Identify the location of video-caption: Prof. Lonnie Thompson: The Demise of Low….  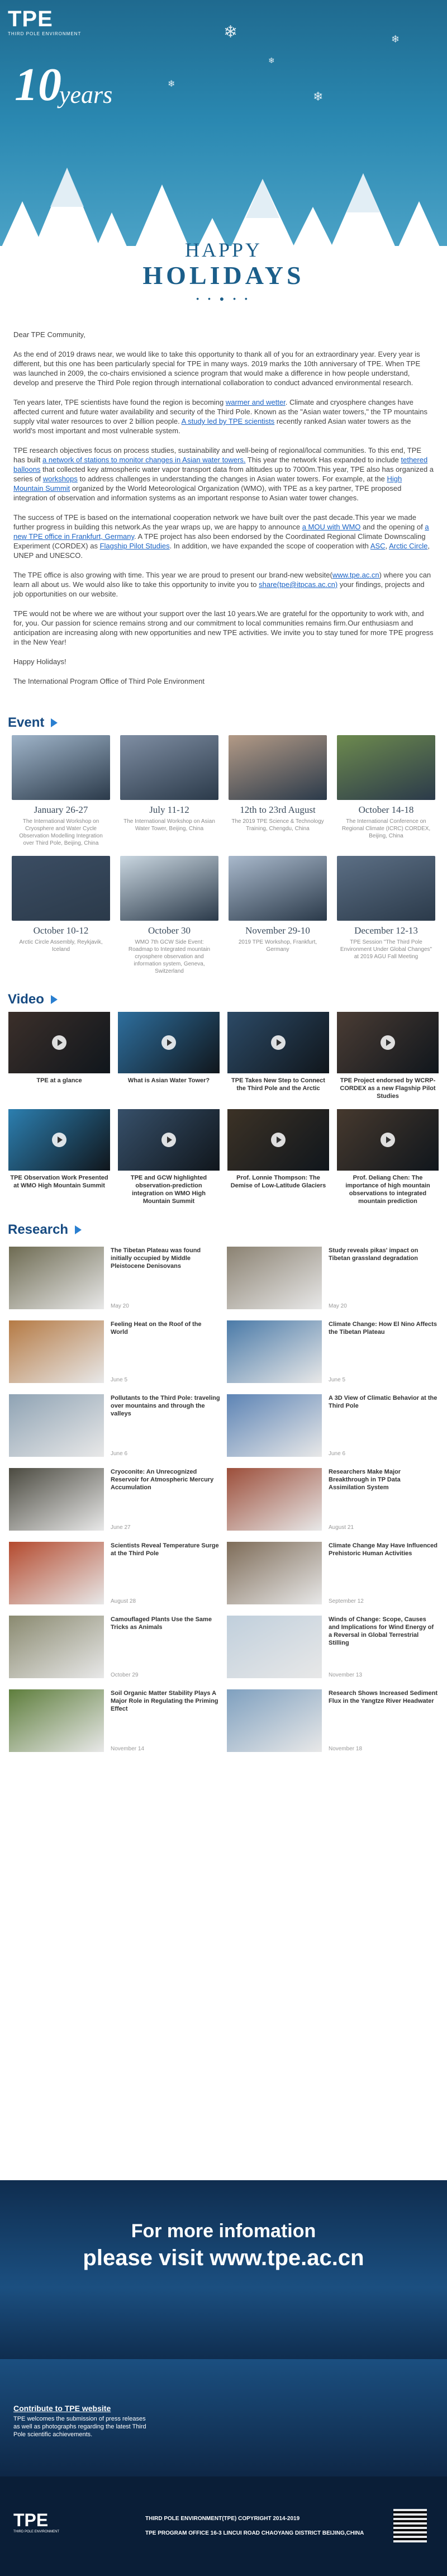
(278, 1182).